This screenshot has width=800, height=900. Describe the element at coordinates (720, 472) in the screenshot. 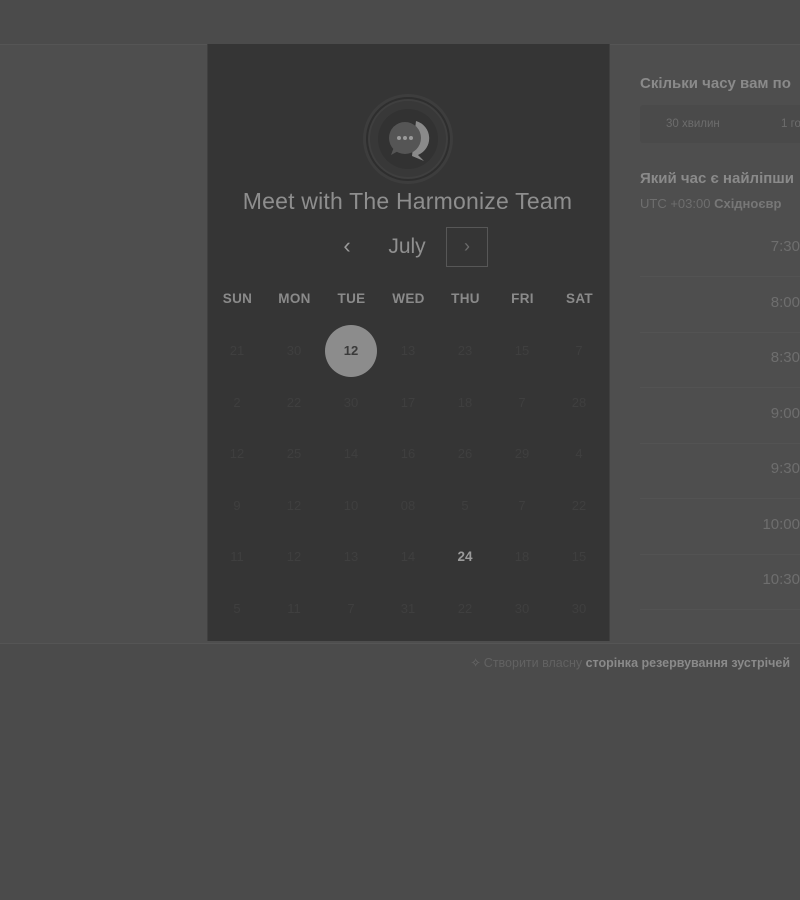

I see `time-slot: 9:30` at that location.